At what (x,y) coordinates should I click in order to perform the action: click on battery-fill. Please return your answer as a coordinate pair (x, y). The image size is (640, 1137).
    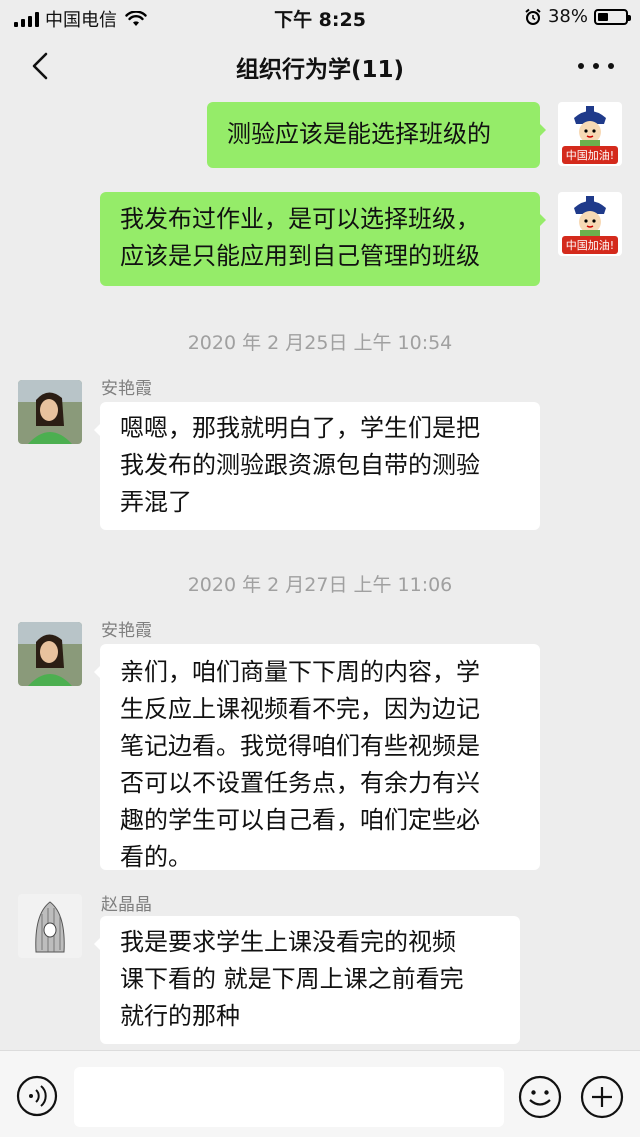
    Looking at the image, I should click on (603, 16).